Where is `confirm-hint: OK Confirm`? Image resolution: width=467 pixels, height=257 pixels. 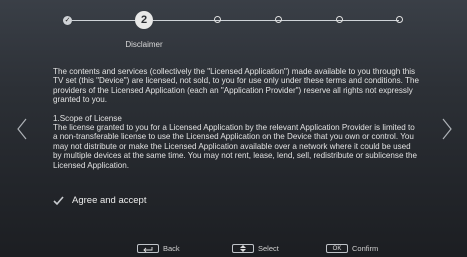
confirm-hint: OK Confirm is located at coordinates (352, 248).